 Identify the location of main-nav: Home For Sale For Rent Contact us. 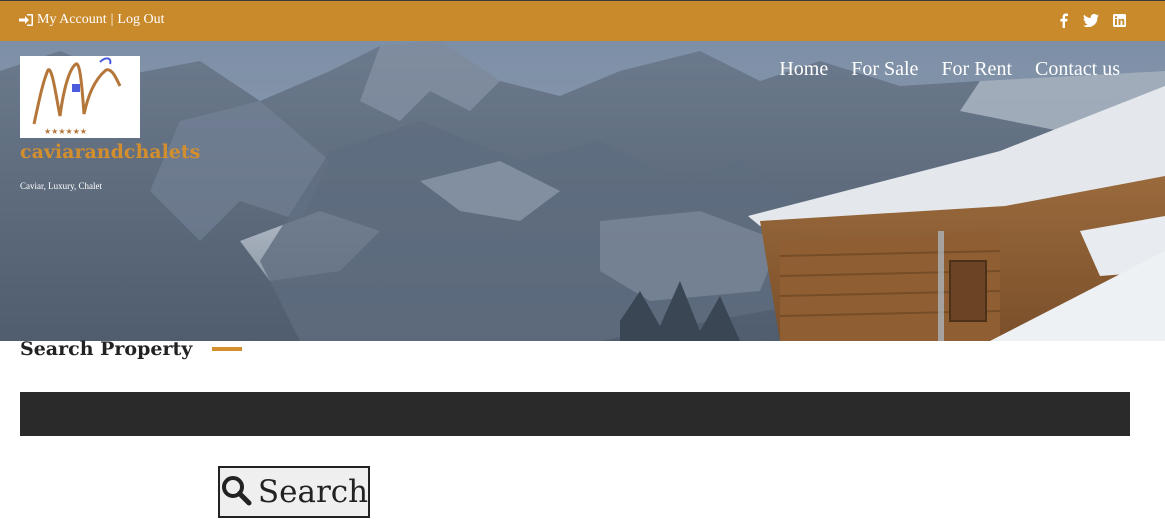
(949, 69).